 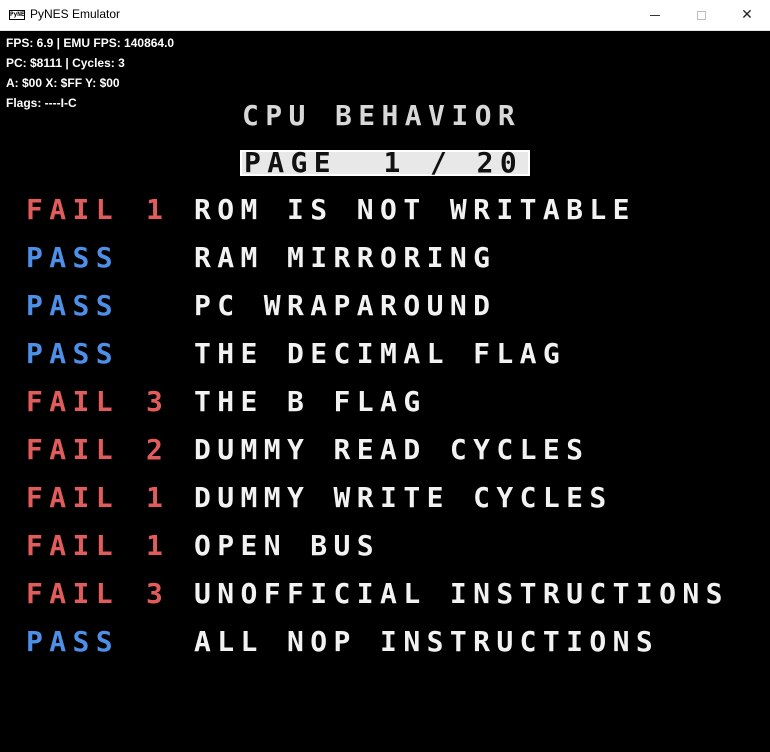 What do you see at coordinates (65, 63) in the screenshot?
I see `pc-cycles-readout: PC: $8111 | Cycles: 3` at bounding box center [65, 63].